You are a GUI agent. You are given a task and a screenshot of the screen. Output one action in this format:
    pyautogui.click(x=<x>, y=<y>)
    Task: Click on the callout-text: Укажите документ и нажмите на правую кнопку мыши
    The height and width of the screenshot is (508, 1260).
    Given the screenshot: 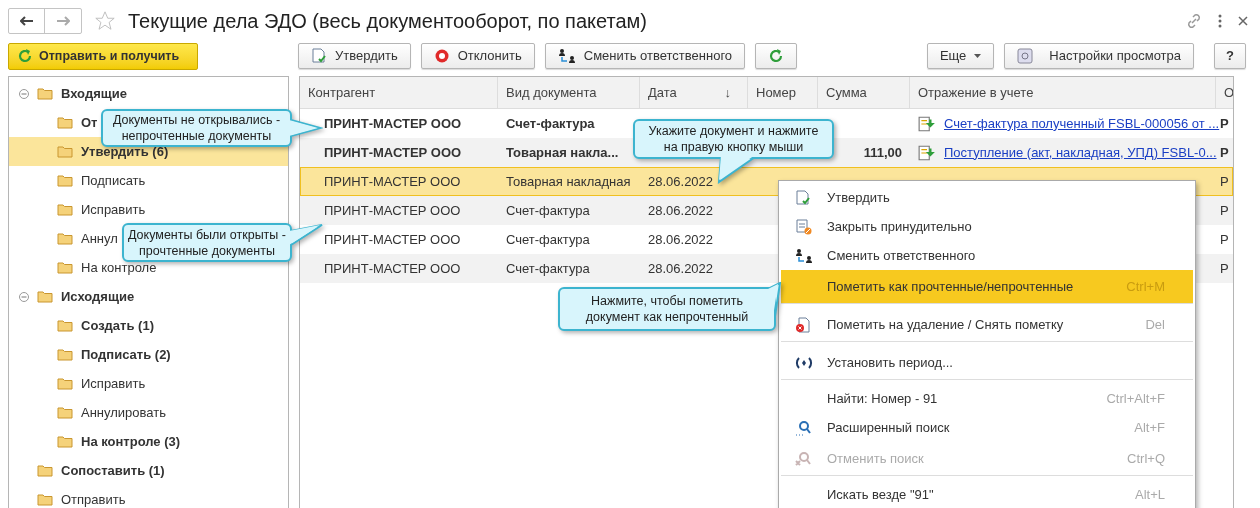 What is the action you would take?
    pyautogui.click(x=733, y=139)
    